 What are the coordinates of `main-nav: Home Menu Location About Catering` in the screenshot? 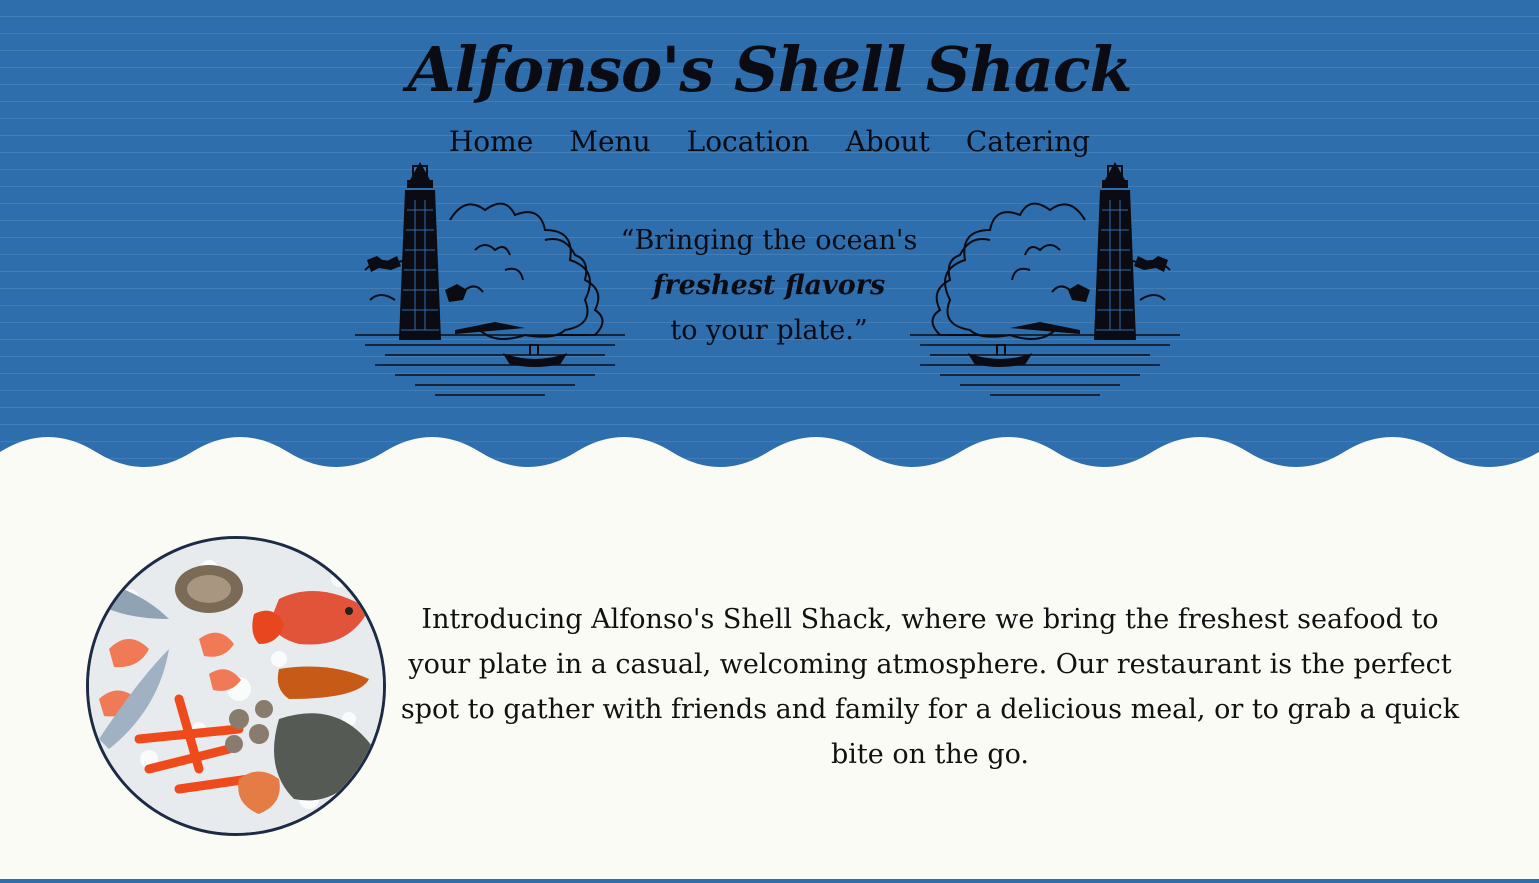 It's located at (769, 142).